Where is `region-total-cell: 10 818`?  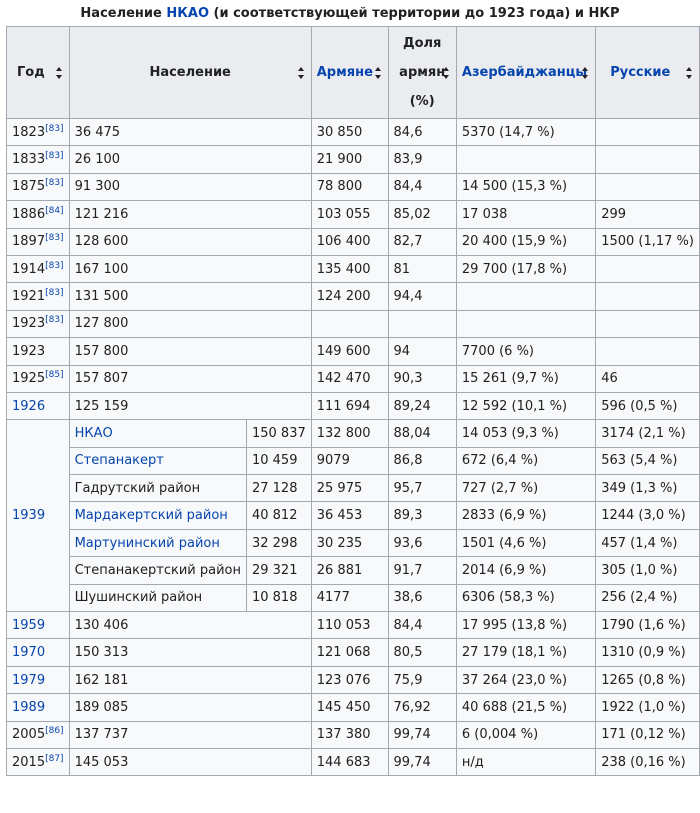 region-total-cell: 10 818 is located at coordinates (278, 598).